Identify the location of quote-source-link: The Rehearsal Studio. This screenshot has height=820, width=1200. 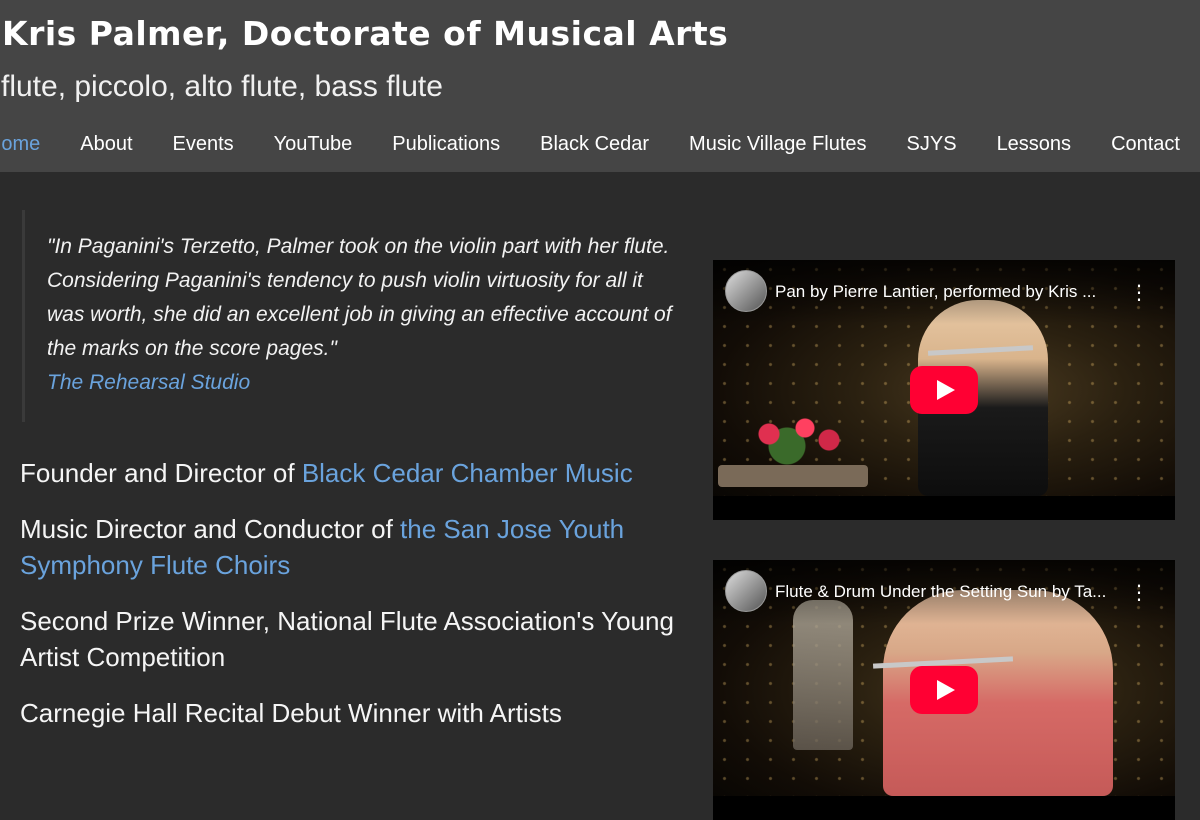
(359, 383).